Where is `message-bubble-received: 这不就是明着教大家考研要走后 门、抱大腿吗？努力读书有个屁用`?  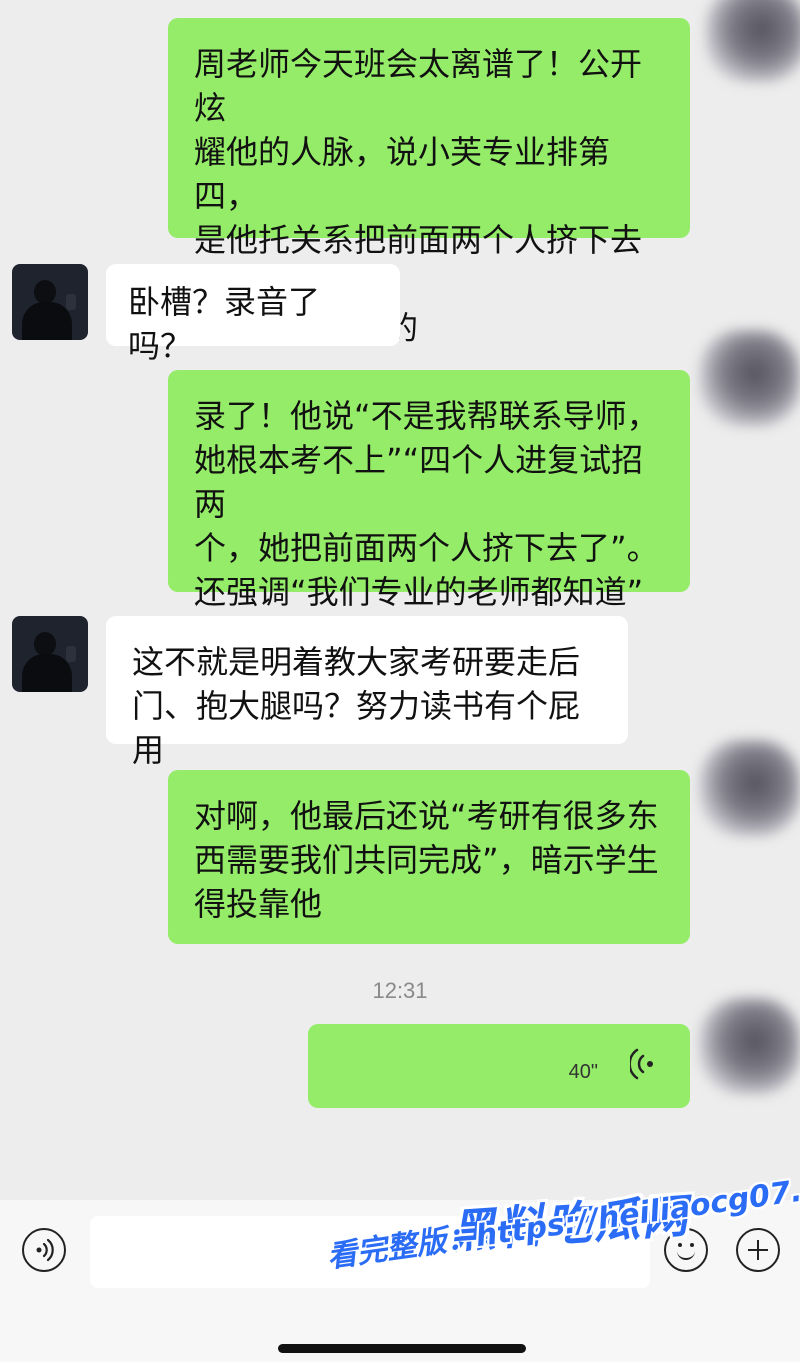
message-bubble-received: 这不就是明着教大家考研要走后 门、抱大腿吗？努力读书有个屁用 is located at coordinates (367, 692).